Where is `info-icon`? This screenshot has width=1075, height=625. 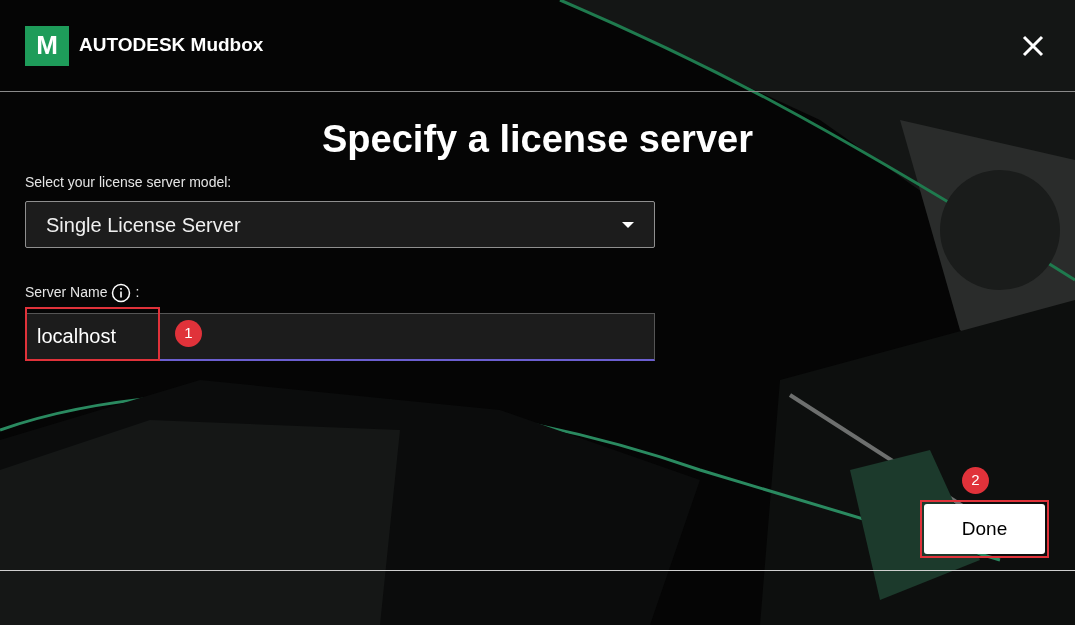
info-icon is located at coordinates (121, 292).